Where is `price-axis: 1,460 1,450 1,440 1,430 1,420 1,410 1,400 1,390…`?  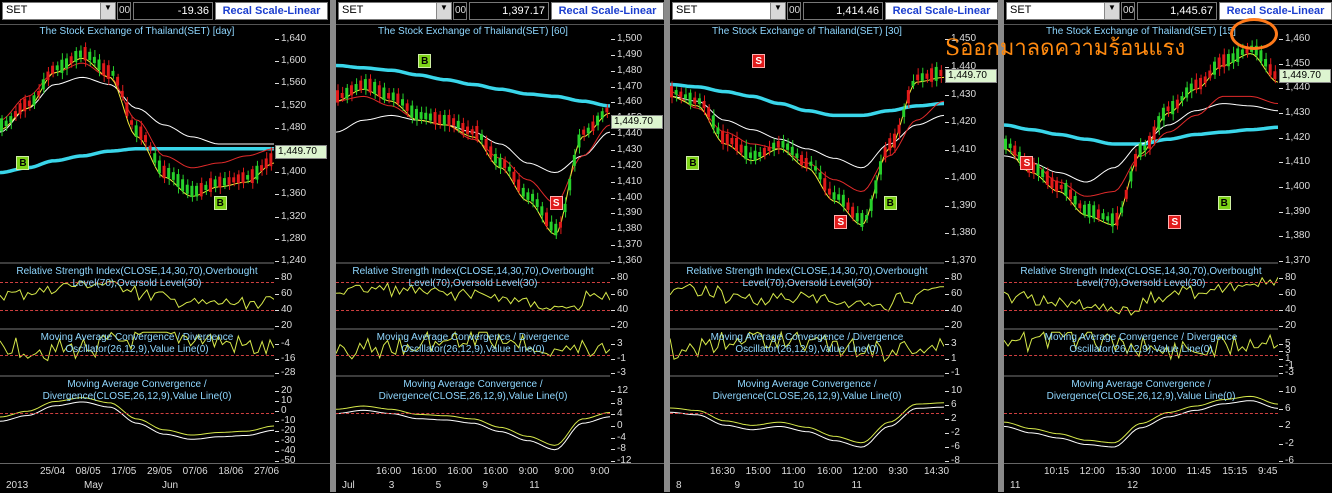
price-axis: 1,460 1,450 1,440 1,430 1,420 1,410 1,400 1,390… is located at coordinates (1305, 245).